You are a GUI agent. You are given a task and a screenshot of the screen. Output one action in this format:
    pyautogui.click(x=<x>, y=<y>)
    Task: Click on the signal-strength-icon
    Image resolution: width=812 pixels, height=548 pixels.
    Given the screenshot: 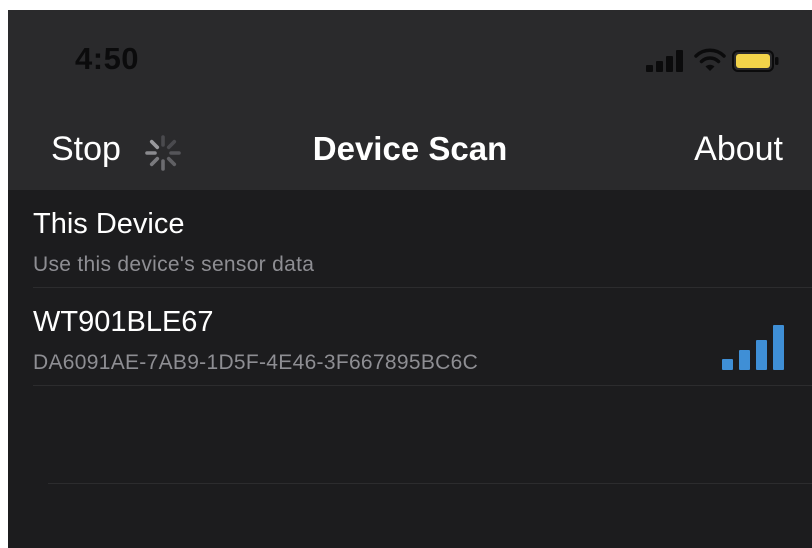 What is the action you would take?
    pyautogui.click(x=754, y=347)
    